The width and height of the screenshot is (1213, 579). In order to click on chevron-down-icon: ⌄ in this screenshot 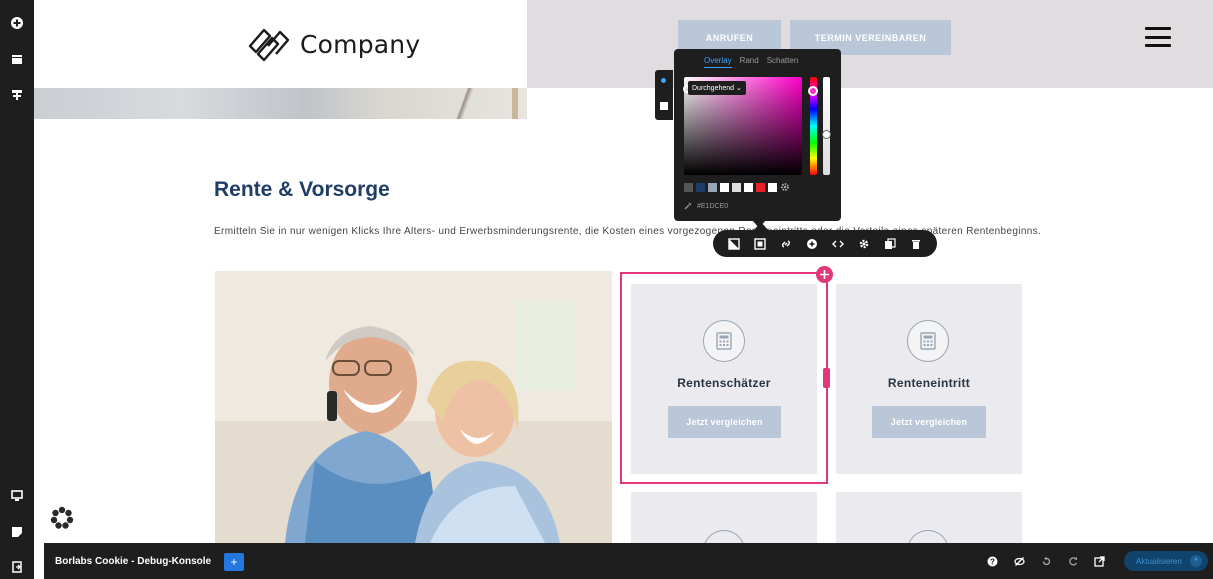, I will do `click(739, 88)`.